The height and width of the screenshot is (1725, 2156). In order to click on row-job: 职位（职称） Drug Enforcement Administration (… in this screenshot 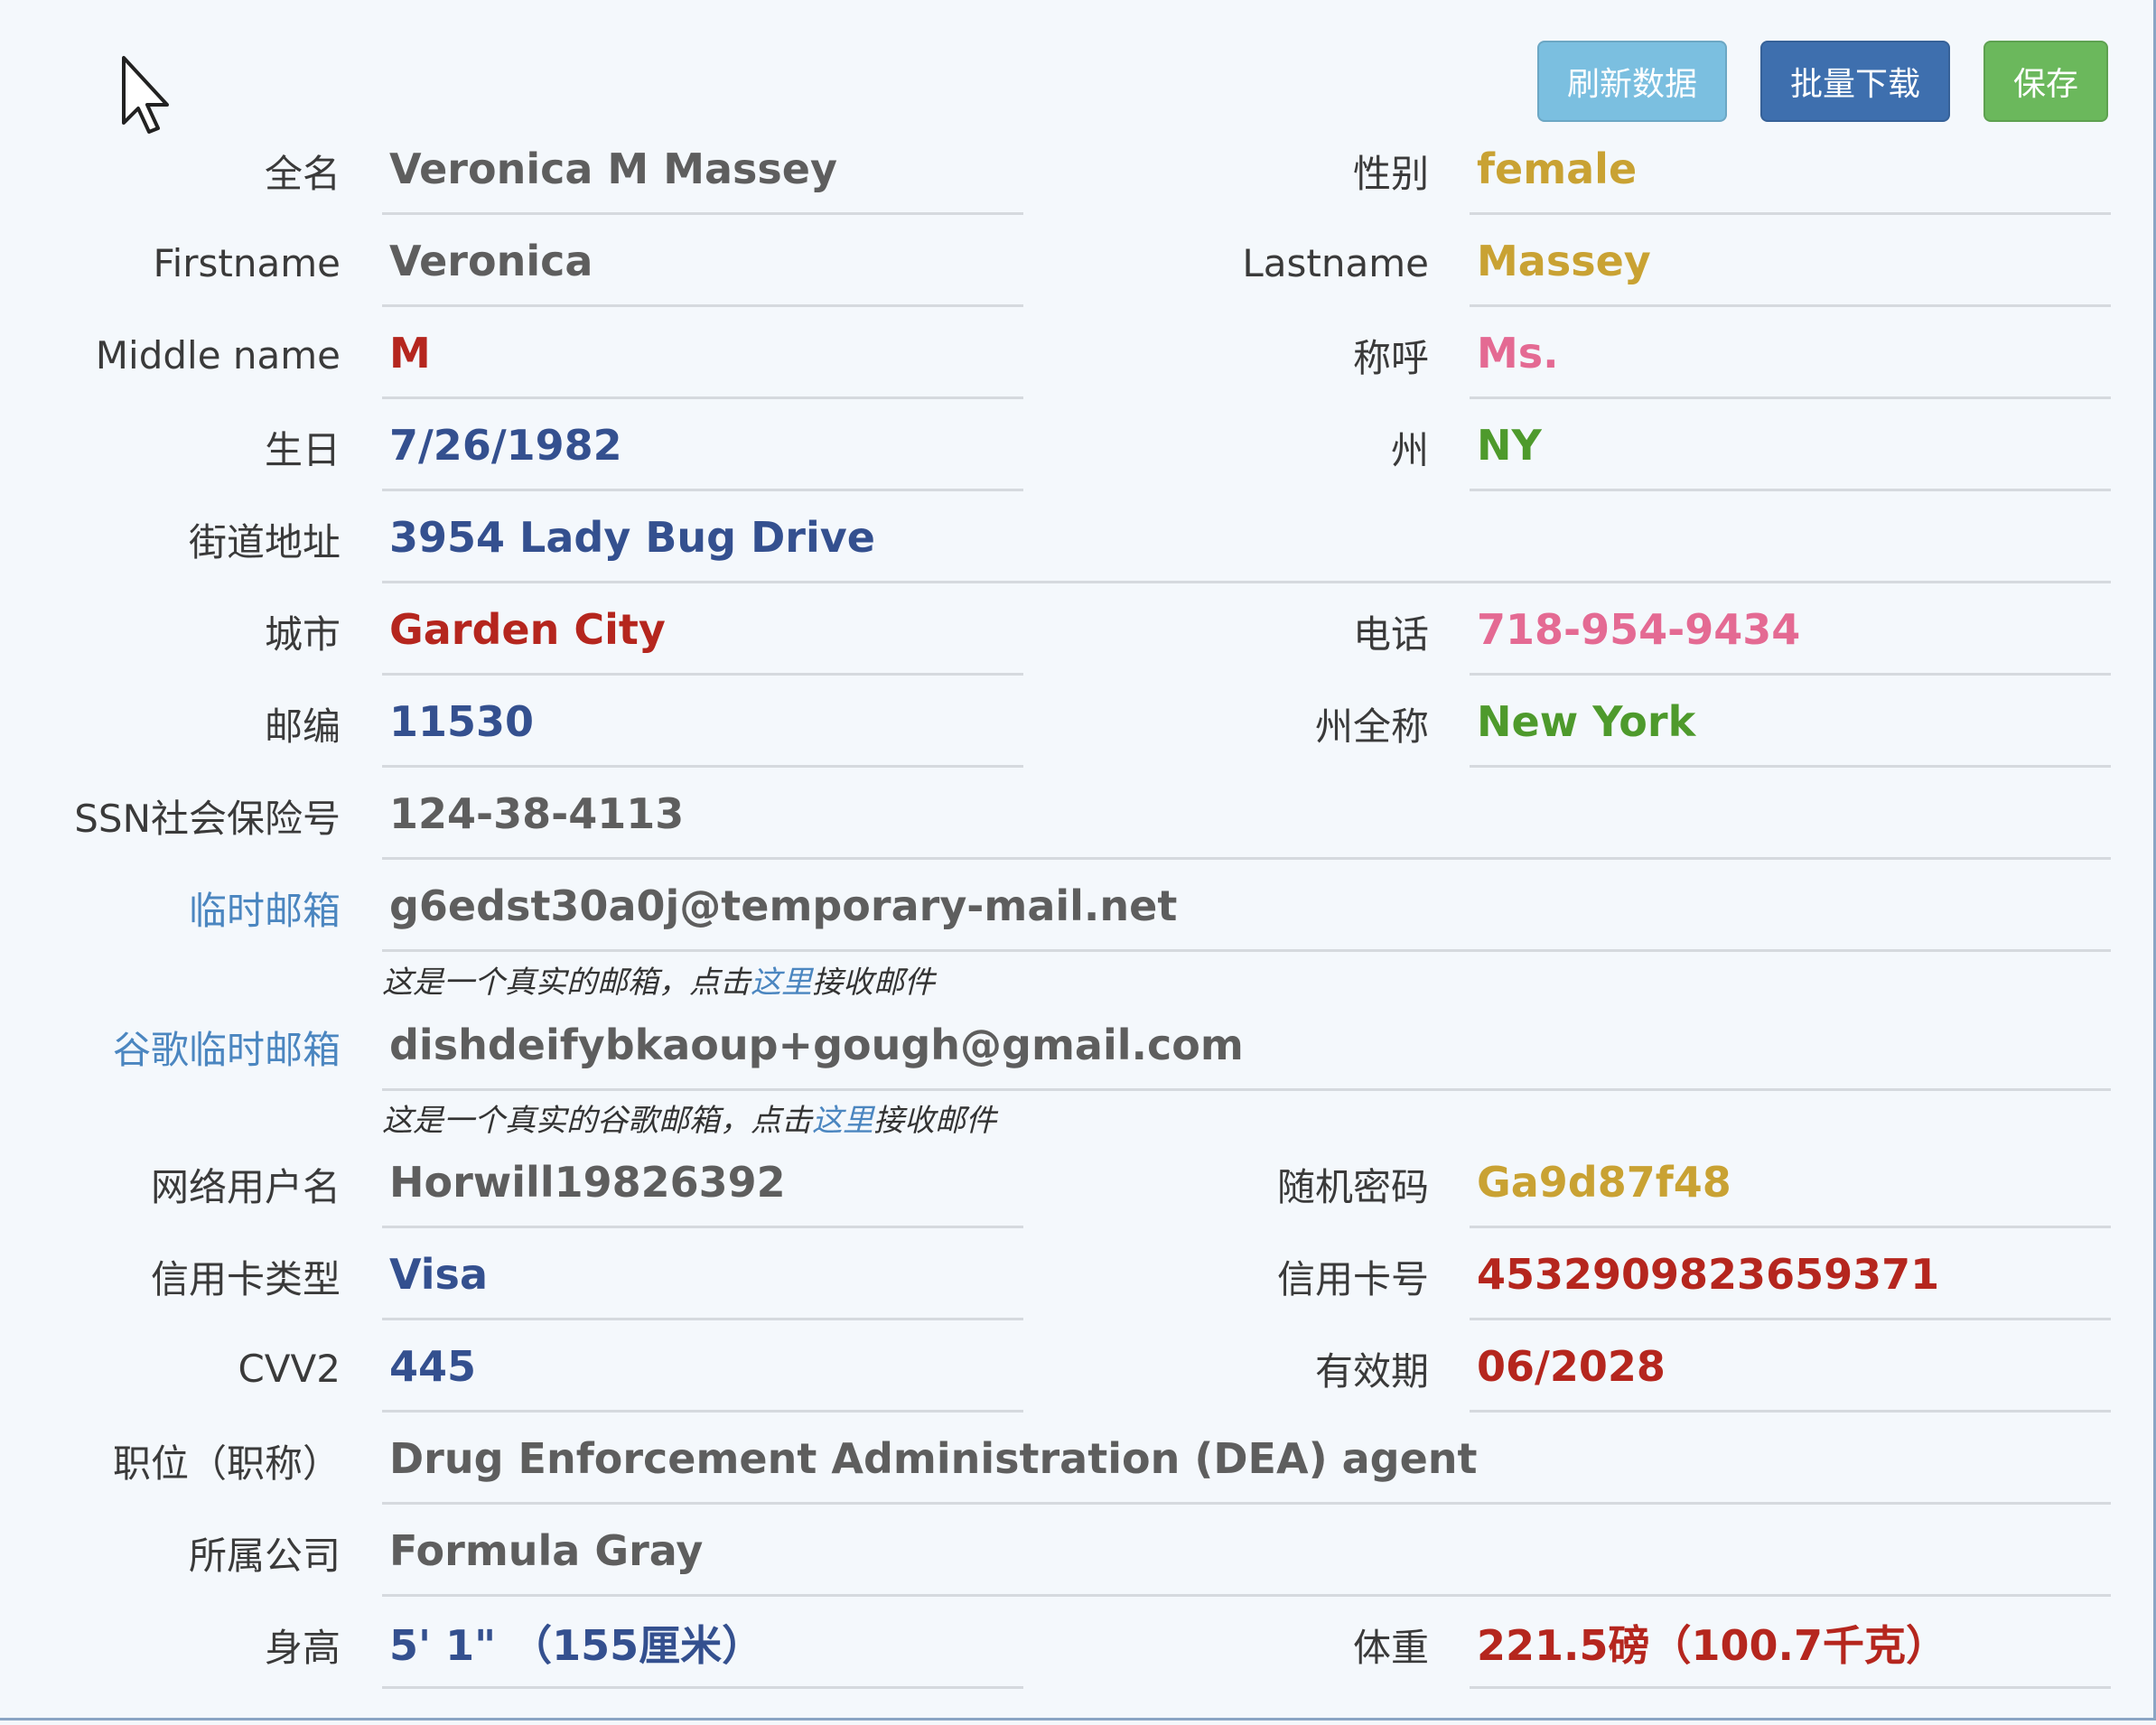, I will do `click(1078, 1460)`.